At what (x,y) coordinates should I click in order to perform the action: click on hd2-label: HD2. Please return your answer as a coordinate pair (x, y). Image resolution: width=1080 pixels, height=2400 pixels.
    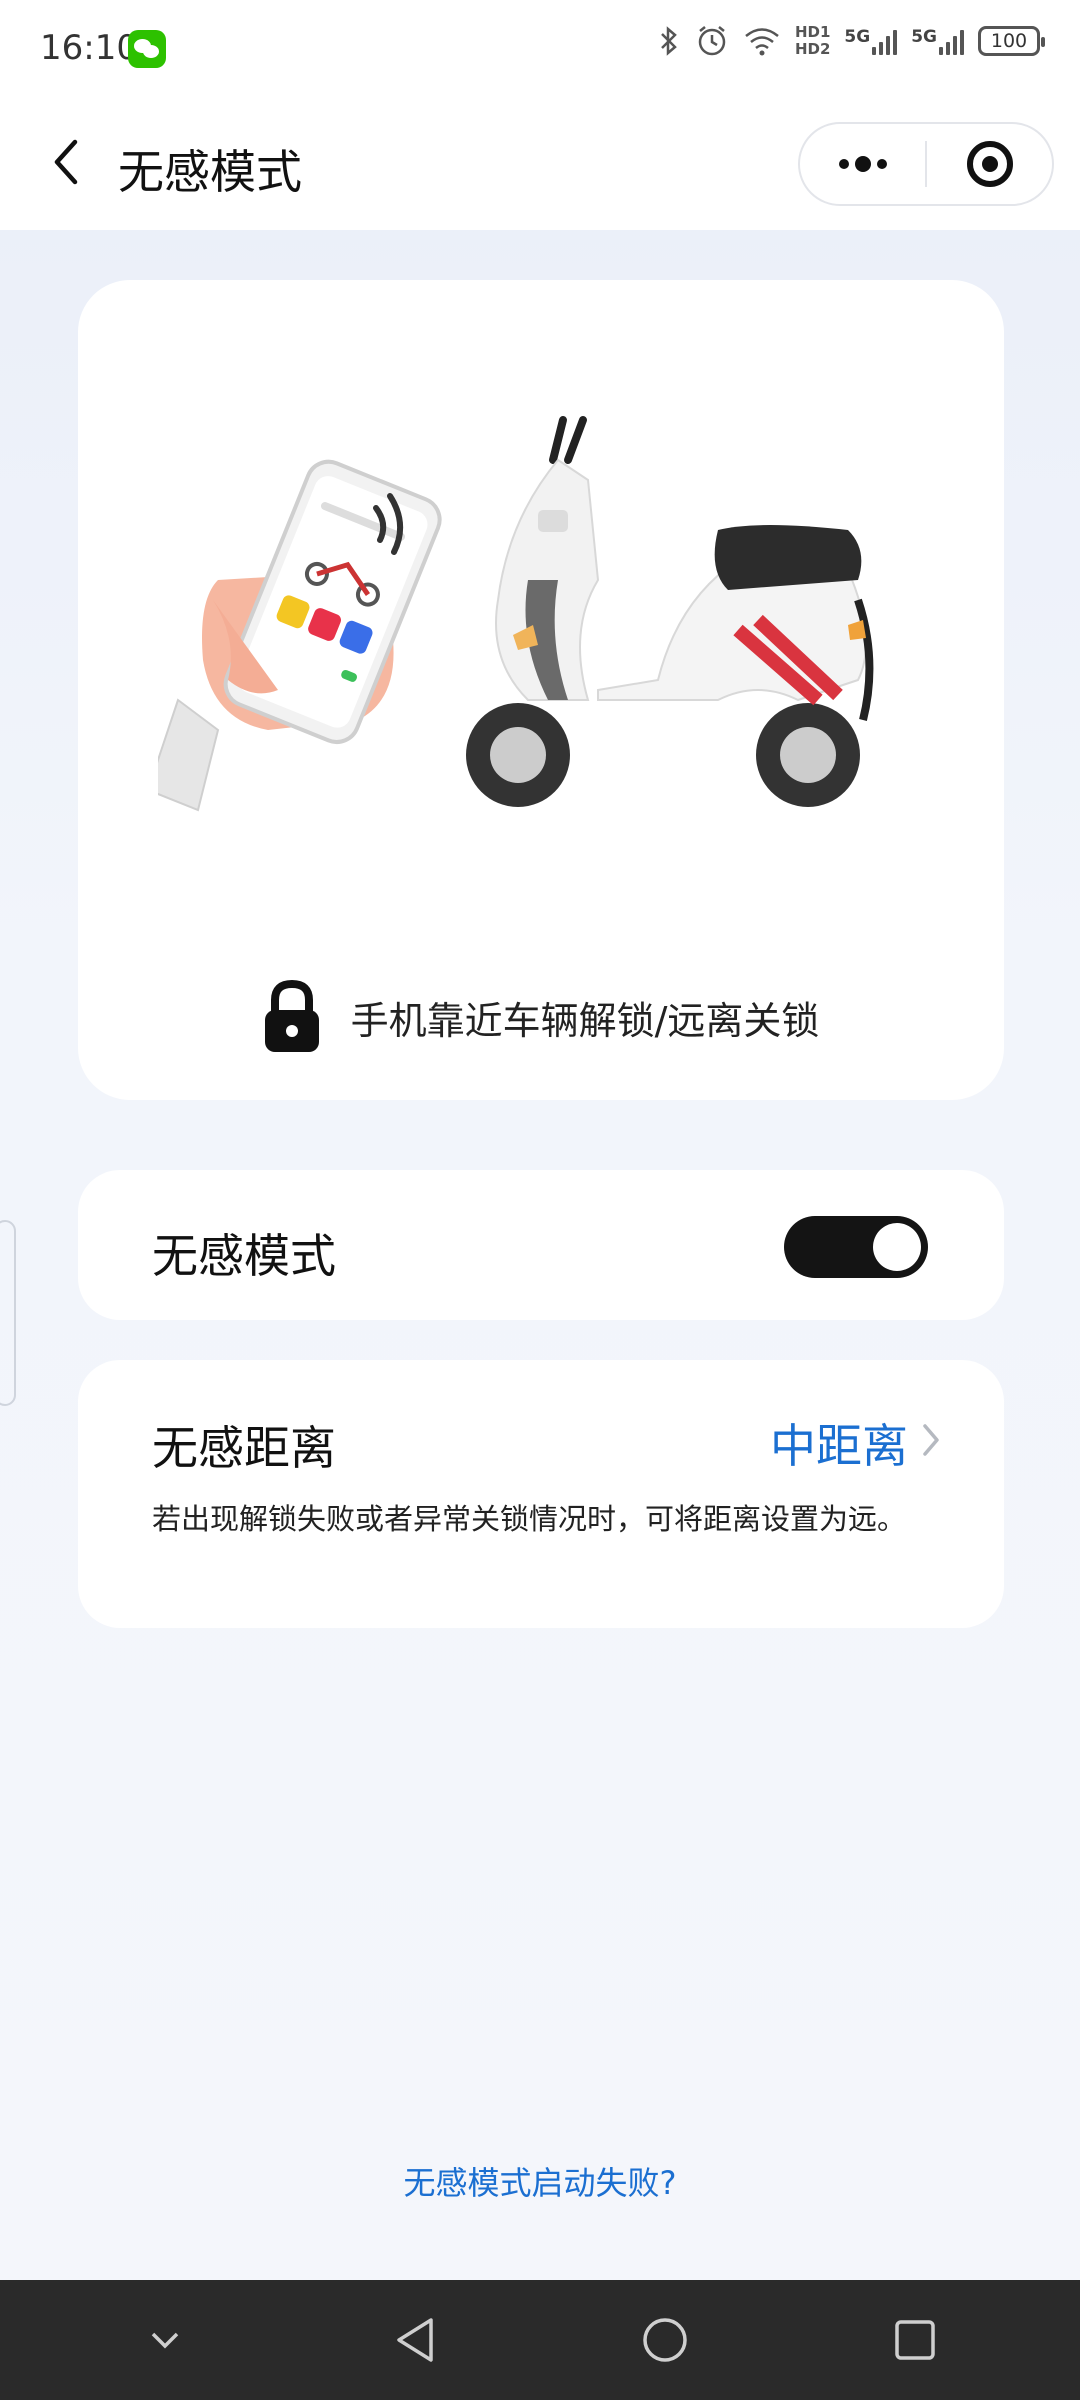
    Looking at the image, I should click on (812, 49).